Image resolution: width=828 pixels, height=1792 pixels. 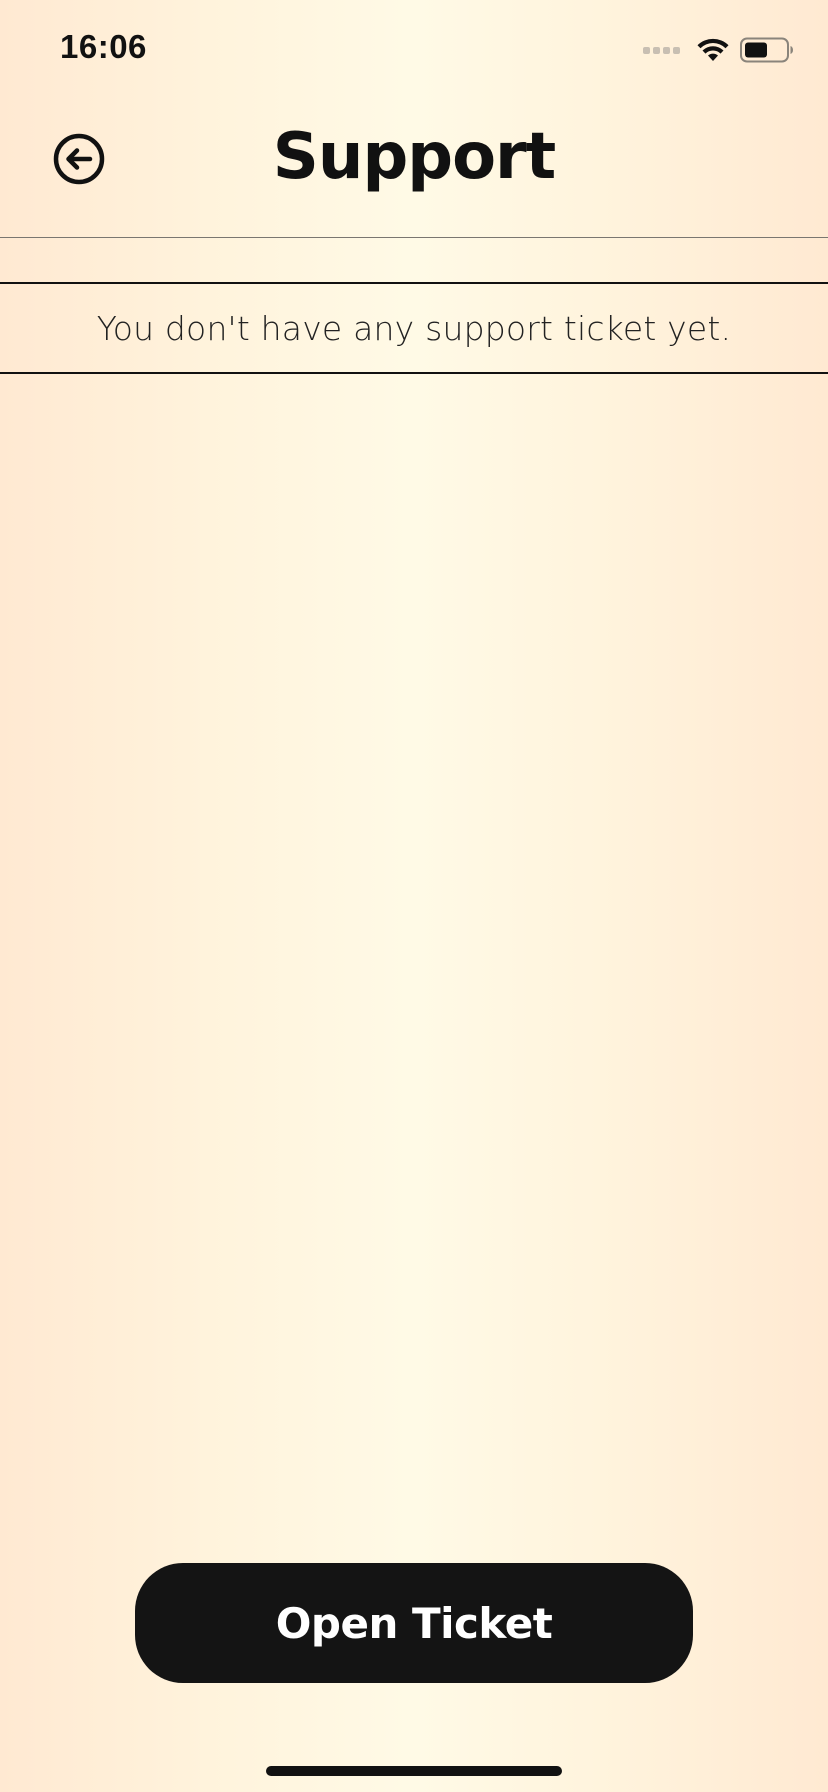 I want to click on status-time: 16:06, so click(x=103, y=46).